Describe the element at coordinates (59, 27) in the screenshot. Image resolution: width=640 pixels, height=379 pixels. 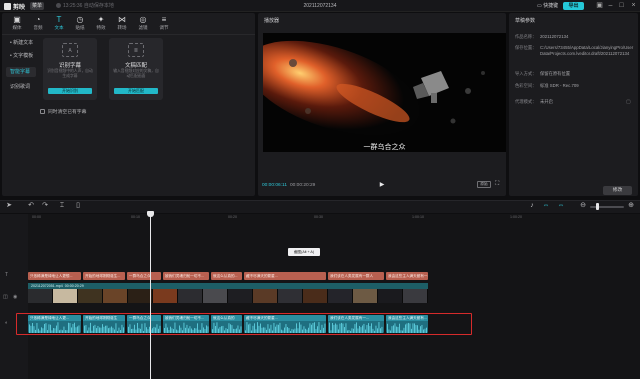
I see `tab-label: 文本` at that location.